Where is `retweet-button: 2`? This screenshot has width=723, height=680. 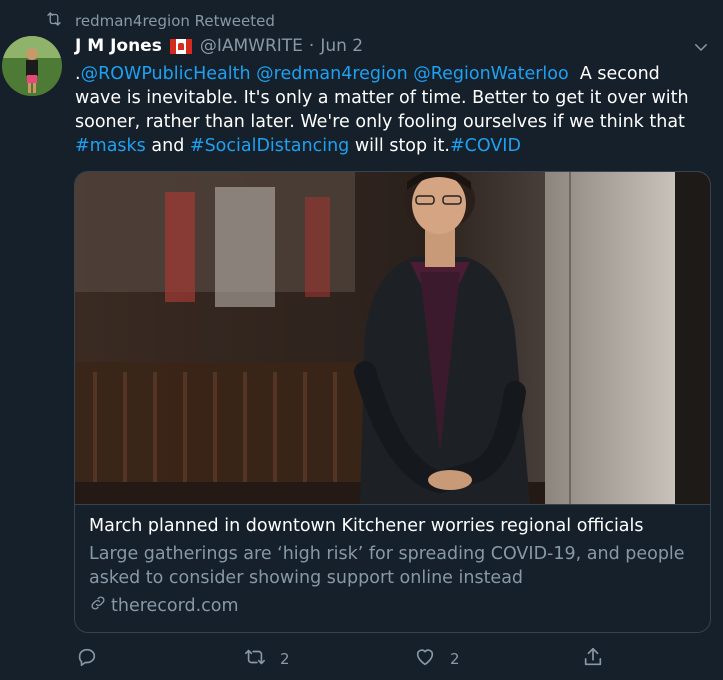
retweet-button: 2 is located at coordinates (267, 659).